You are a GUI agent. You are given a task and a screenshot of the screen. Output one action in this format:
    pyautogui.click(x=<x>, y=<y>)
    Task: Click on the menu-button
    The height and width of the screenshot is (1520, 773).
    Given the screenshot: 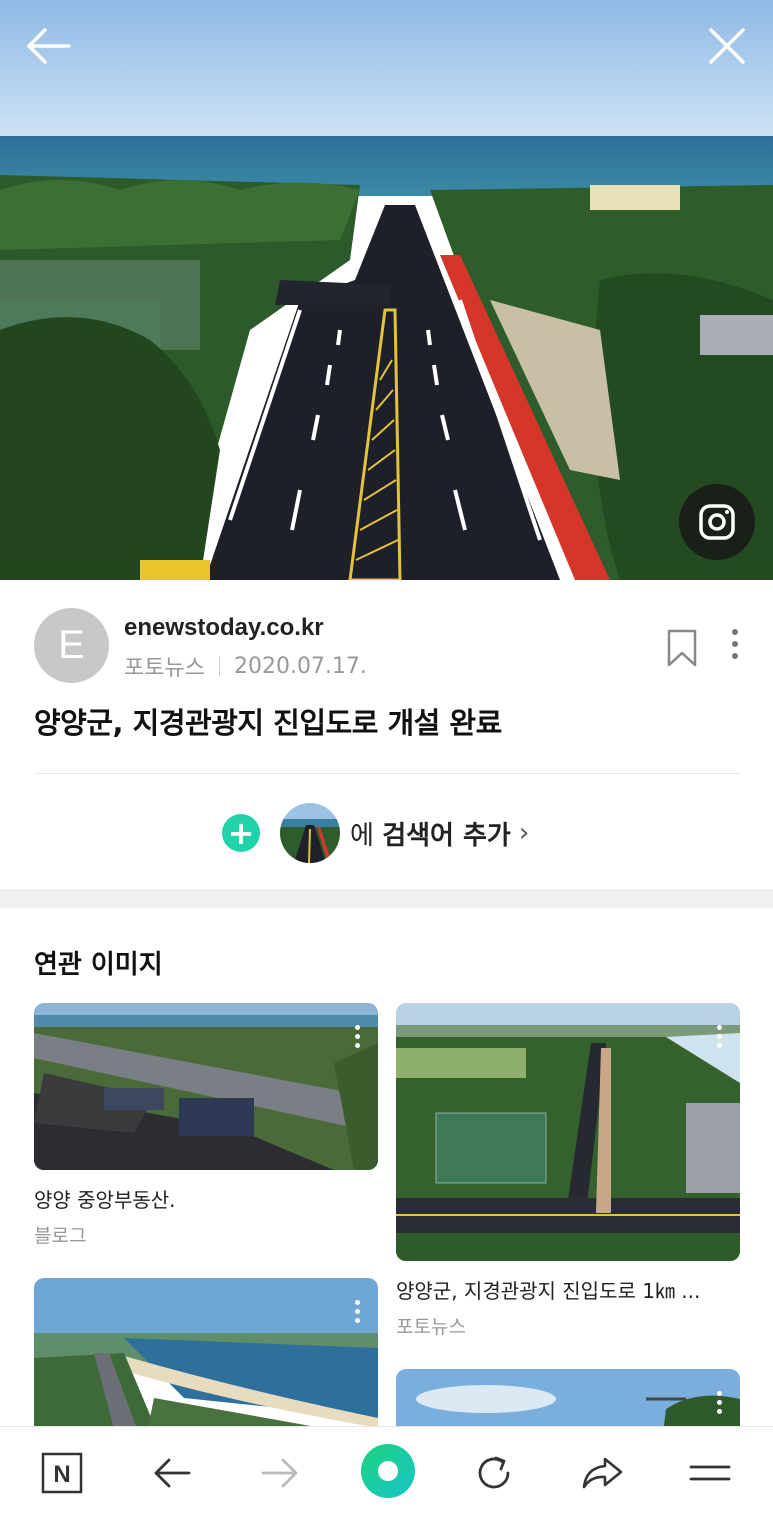 What is the action you would take?
    pyautogui.click(x=710, y=1473)
    